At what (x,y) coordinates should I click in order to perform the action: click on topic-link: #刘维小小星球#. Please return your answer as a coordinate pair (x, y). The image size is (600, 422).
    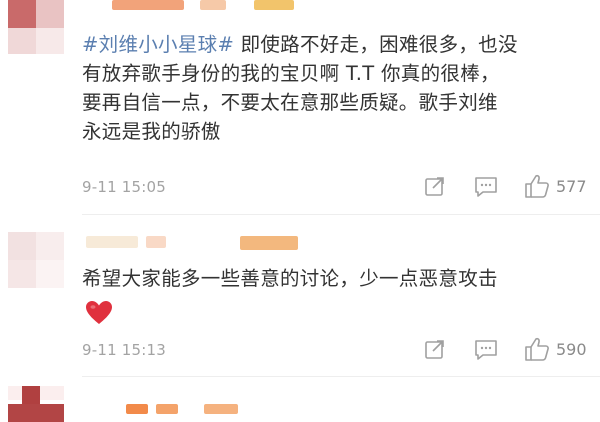
    Looking at the image, I should click on (158, 44).